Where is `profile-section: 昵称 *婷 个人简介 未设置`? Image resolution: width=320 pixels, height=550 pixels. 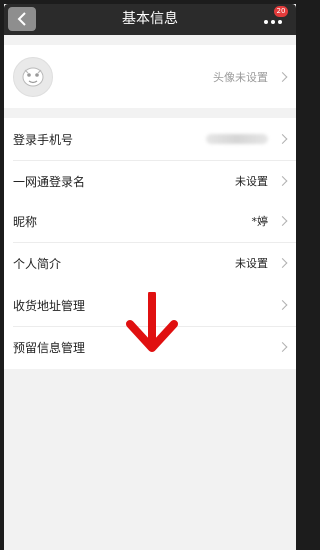
profile-section: 昵称 *婷 个人简介 未设置 is located at coordinates (150, 242).